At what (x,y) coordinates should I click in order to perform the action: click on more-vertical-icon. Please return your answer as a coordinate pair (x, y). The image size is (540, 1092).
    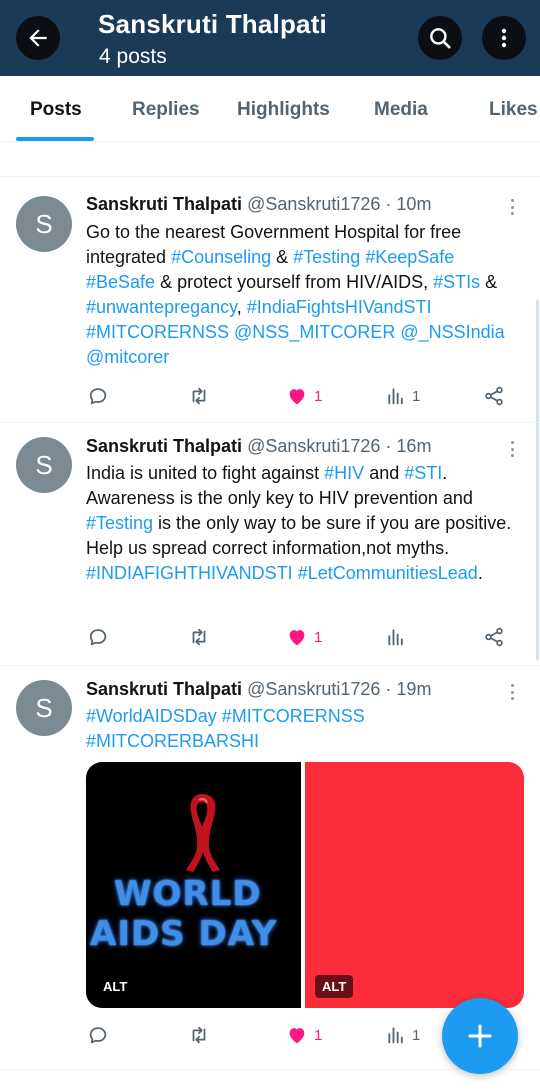
    Looking at the image, I should click on (504, 38).